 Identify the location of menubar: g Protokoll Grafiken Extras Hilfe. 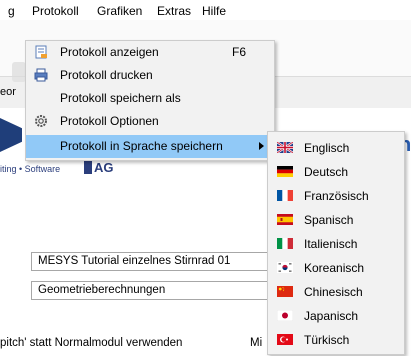
(205, 10).